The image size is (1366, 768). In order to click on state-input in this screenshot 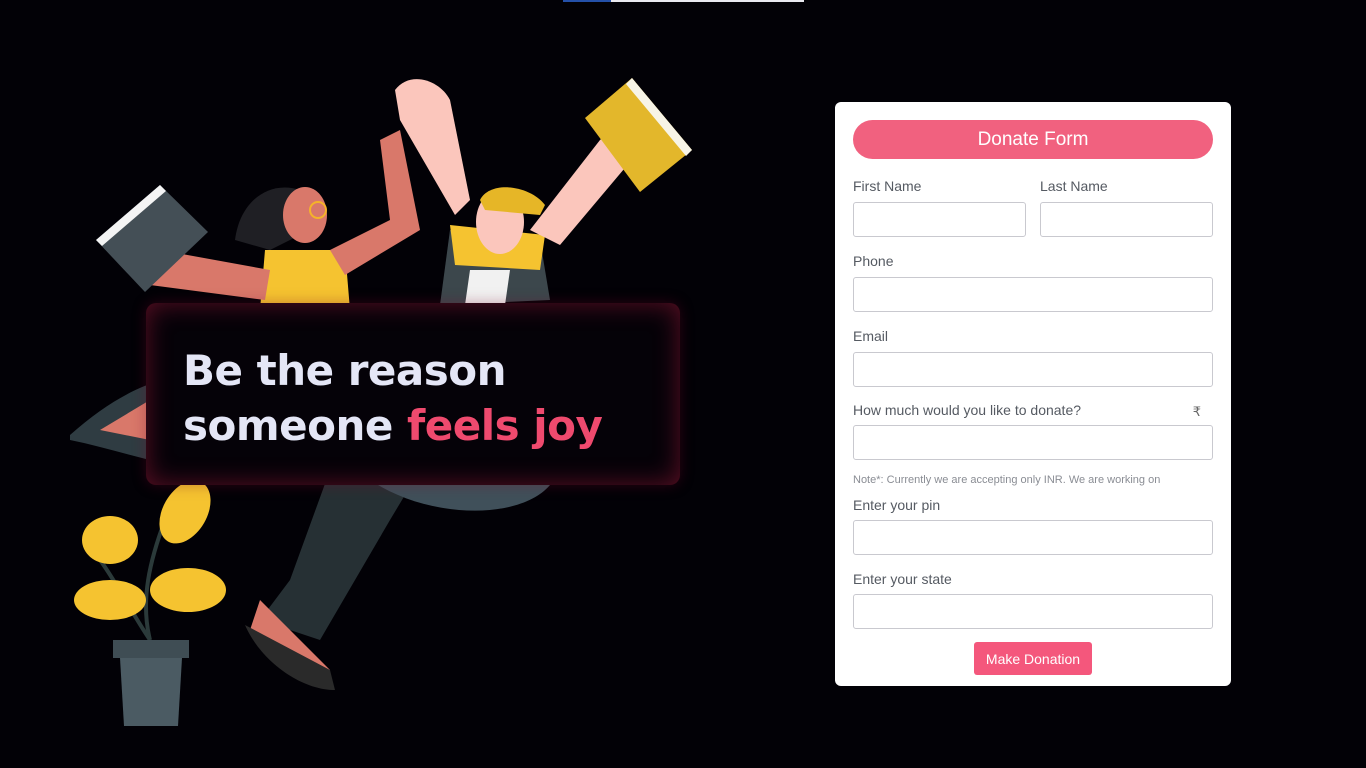, I will do `click(1033, 611)`.